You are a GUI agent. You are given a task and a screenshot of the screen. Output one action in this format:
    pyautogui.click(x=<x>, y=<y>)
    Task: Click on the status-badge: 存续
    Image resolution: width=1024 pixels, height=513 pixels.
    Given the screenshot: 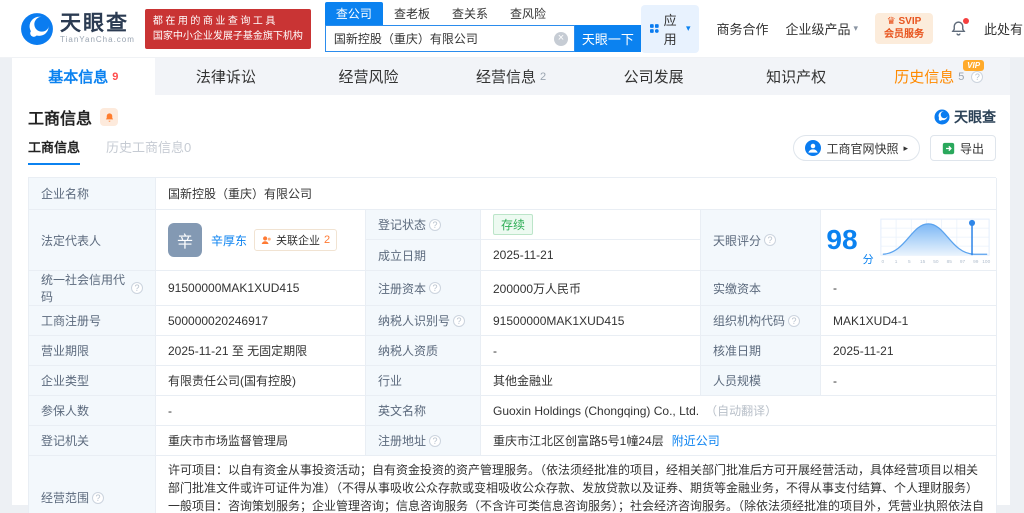 What is the action you would take?
    pyautogui.click(x=513, y=224)
    